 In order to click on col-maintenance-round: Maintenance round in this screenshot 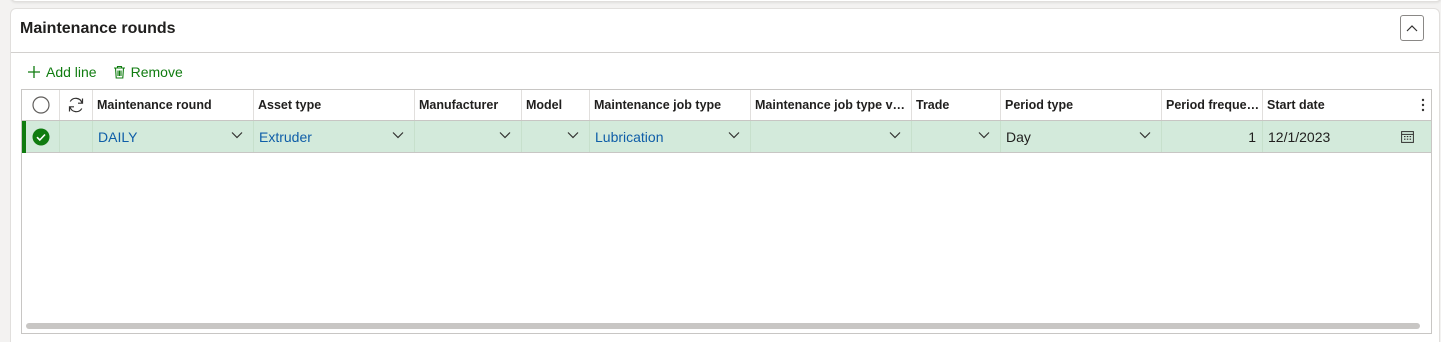, I will do `click(173, 105)`.